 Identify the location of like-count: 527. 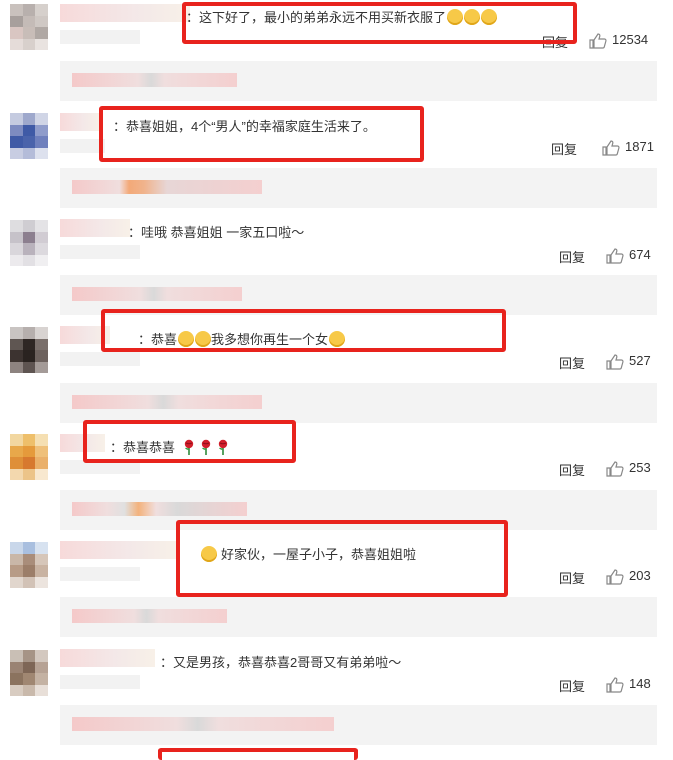
(640, 360).